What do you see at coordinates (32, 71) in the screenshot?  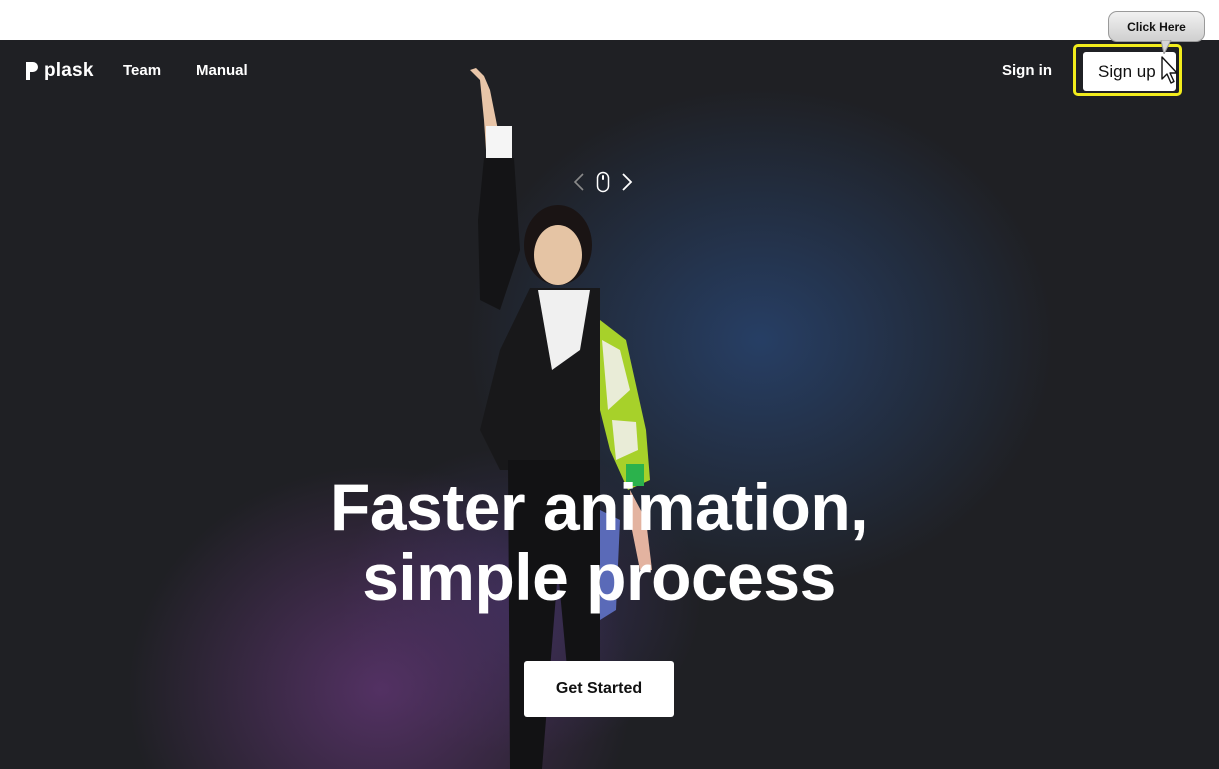 I see `plask-logo-icon` at bounding box center [32, 71].